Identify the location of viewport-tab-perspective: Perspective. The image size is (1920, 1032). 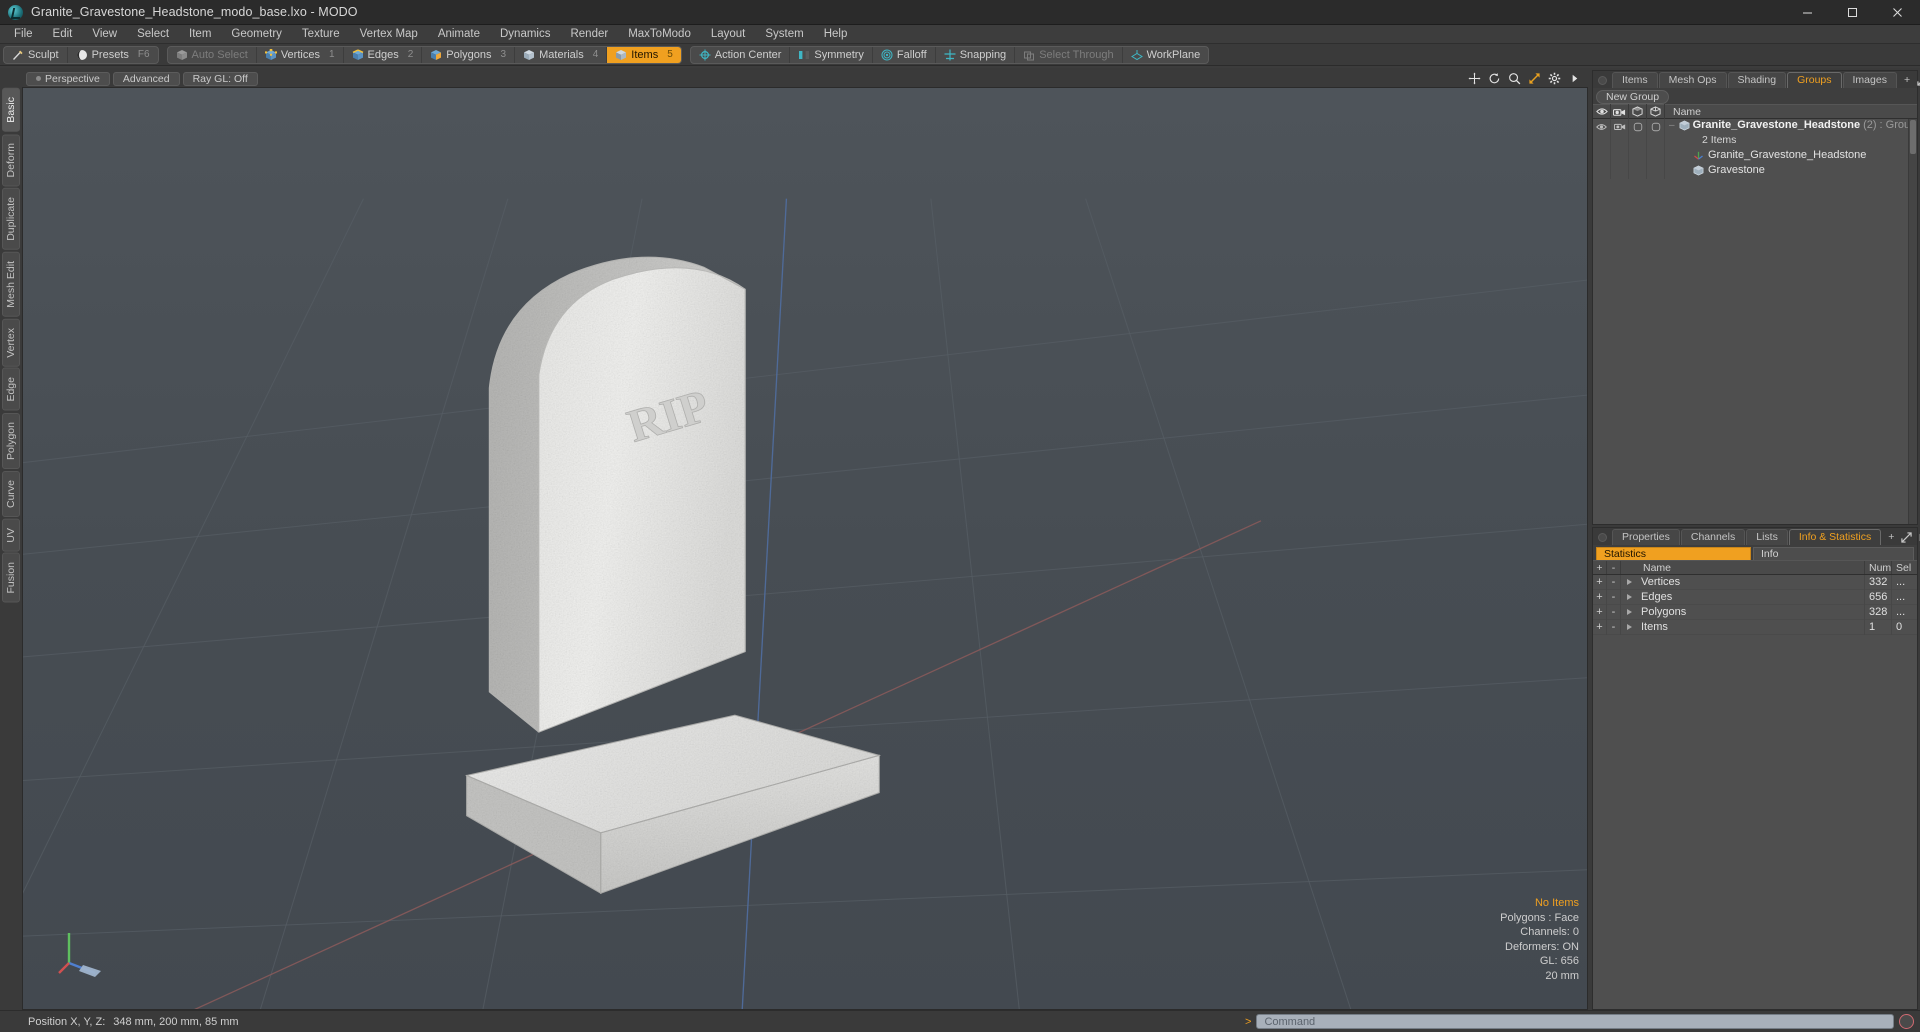
(68, 78).